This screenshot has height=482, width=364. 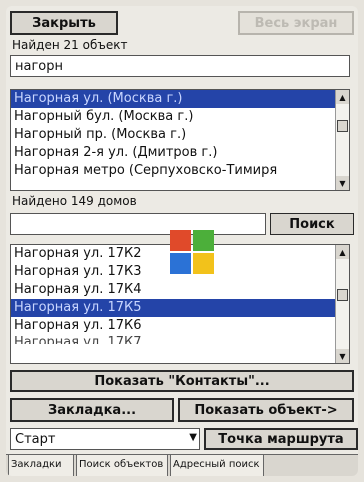 What do you see at coordinates (180, 326) in the screenshot?
I see `list-item: Нагорная ул. 17К6` at bounding box center [180, 326].